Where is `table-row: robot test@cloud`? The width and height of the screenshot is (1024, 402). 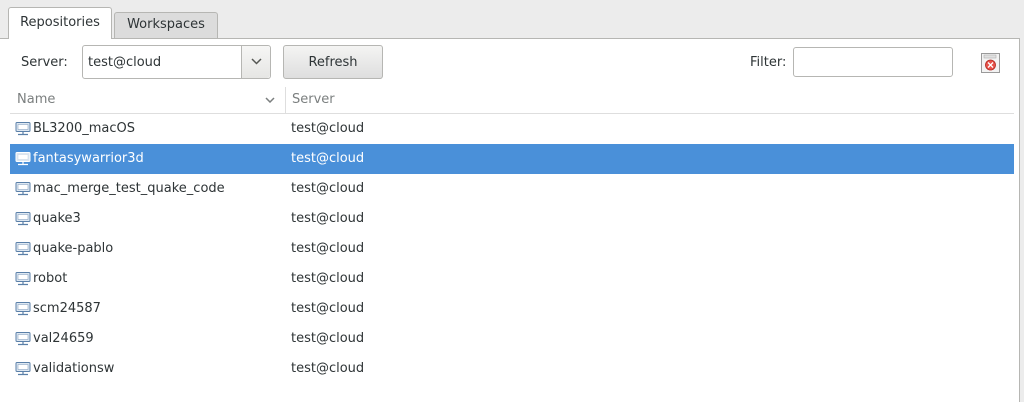
table-row: robot test@cloud is located at coordinates (512, 279).